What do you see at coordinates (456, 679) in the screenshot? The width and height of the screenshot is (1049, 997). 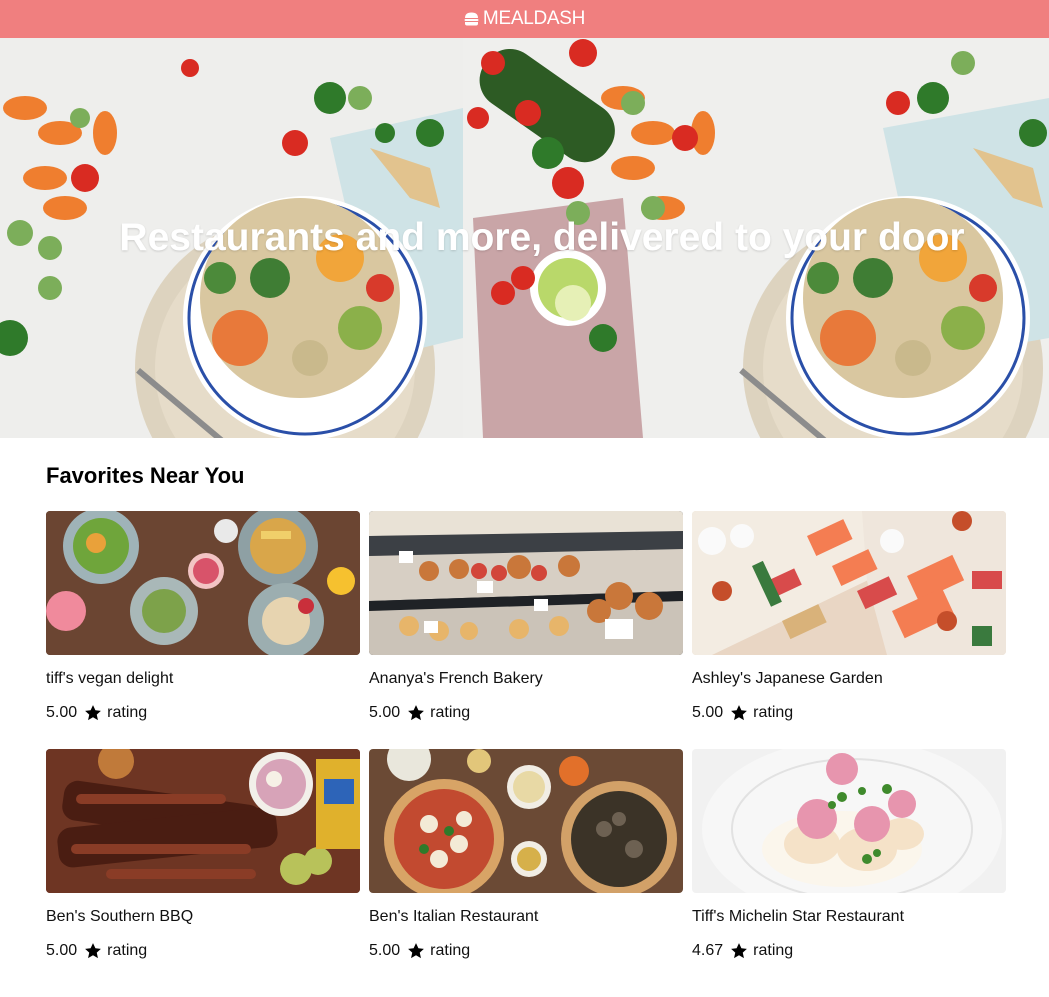 I see `restaurant-name: Ananya's French Bakery` at bounding box center [456, 679].